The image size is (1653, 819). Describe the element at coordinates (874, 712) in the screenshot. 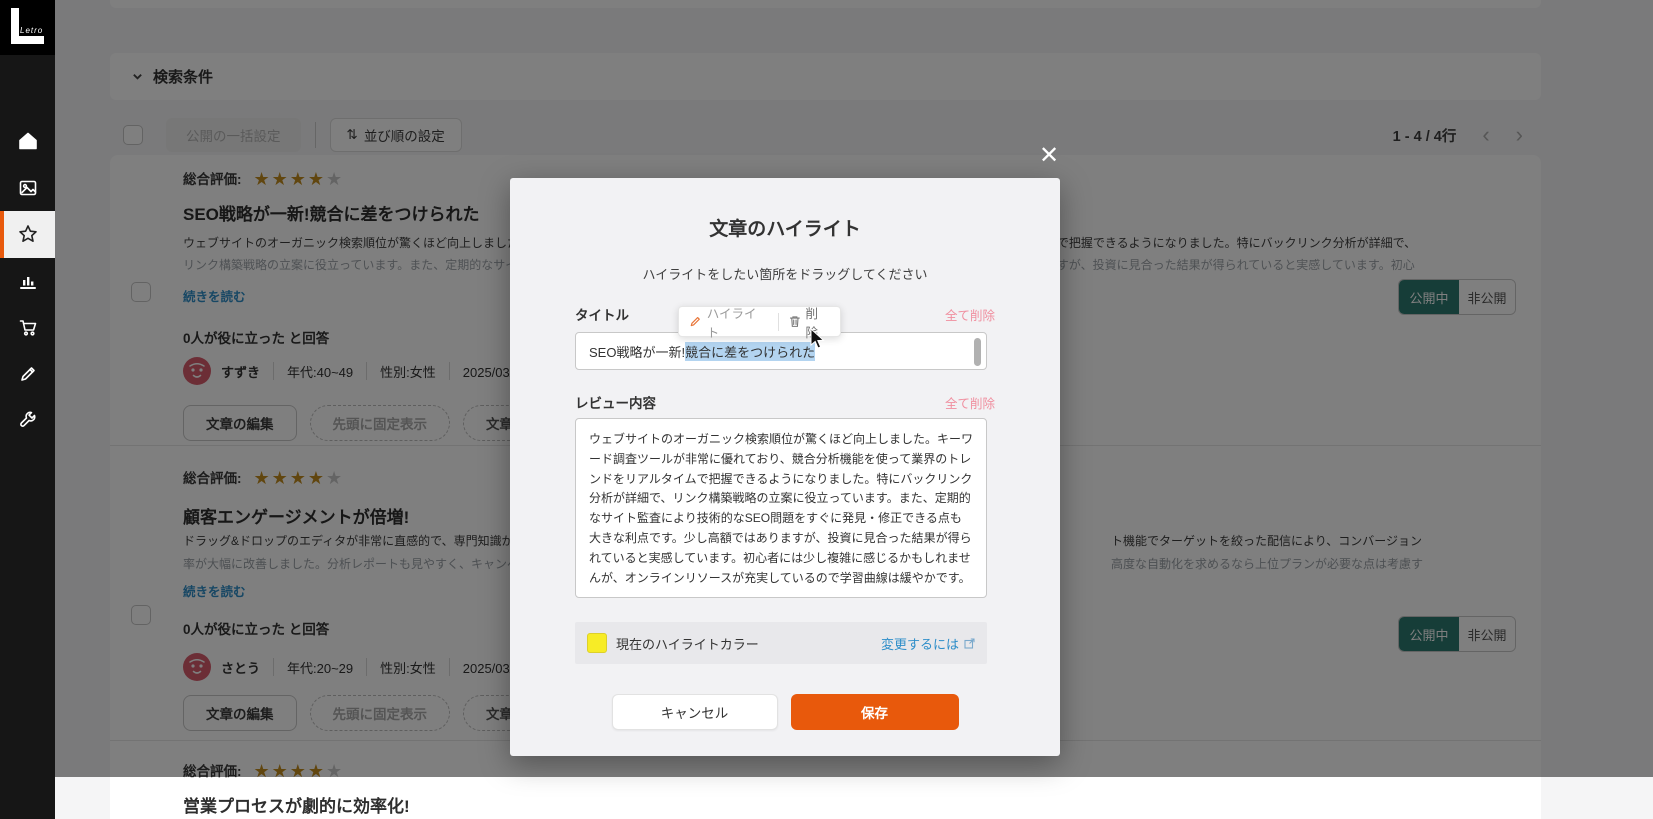

I see `save-button: 保存` at that location.